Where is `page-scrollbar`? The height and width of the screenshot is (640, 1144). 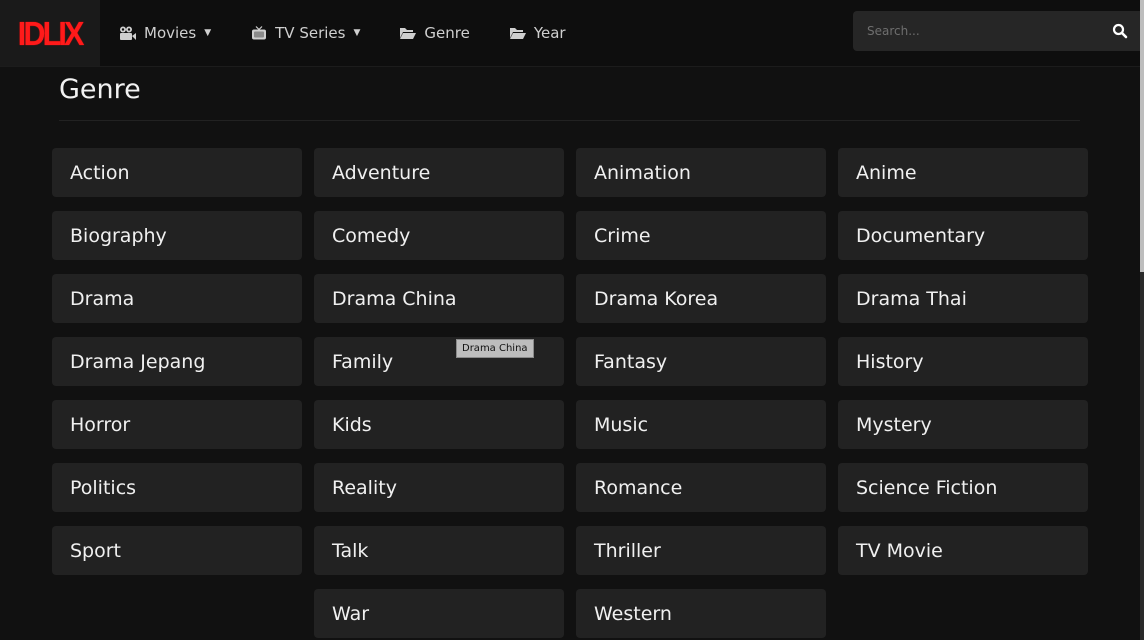 page-scrollbar is located at coordinates (1142, 320).